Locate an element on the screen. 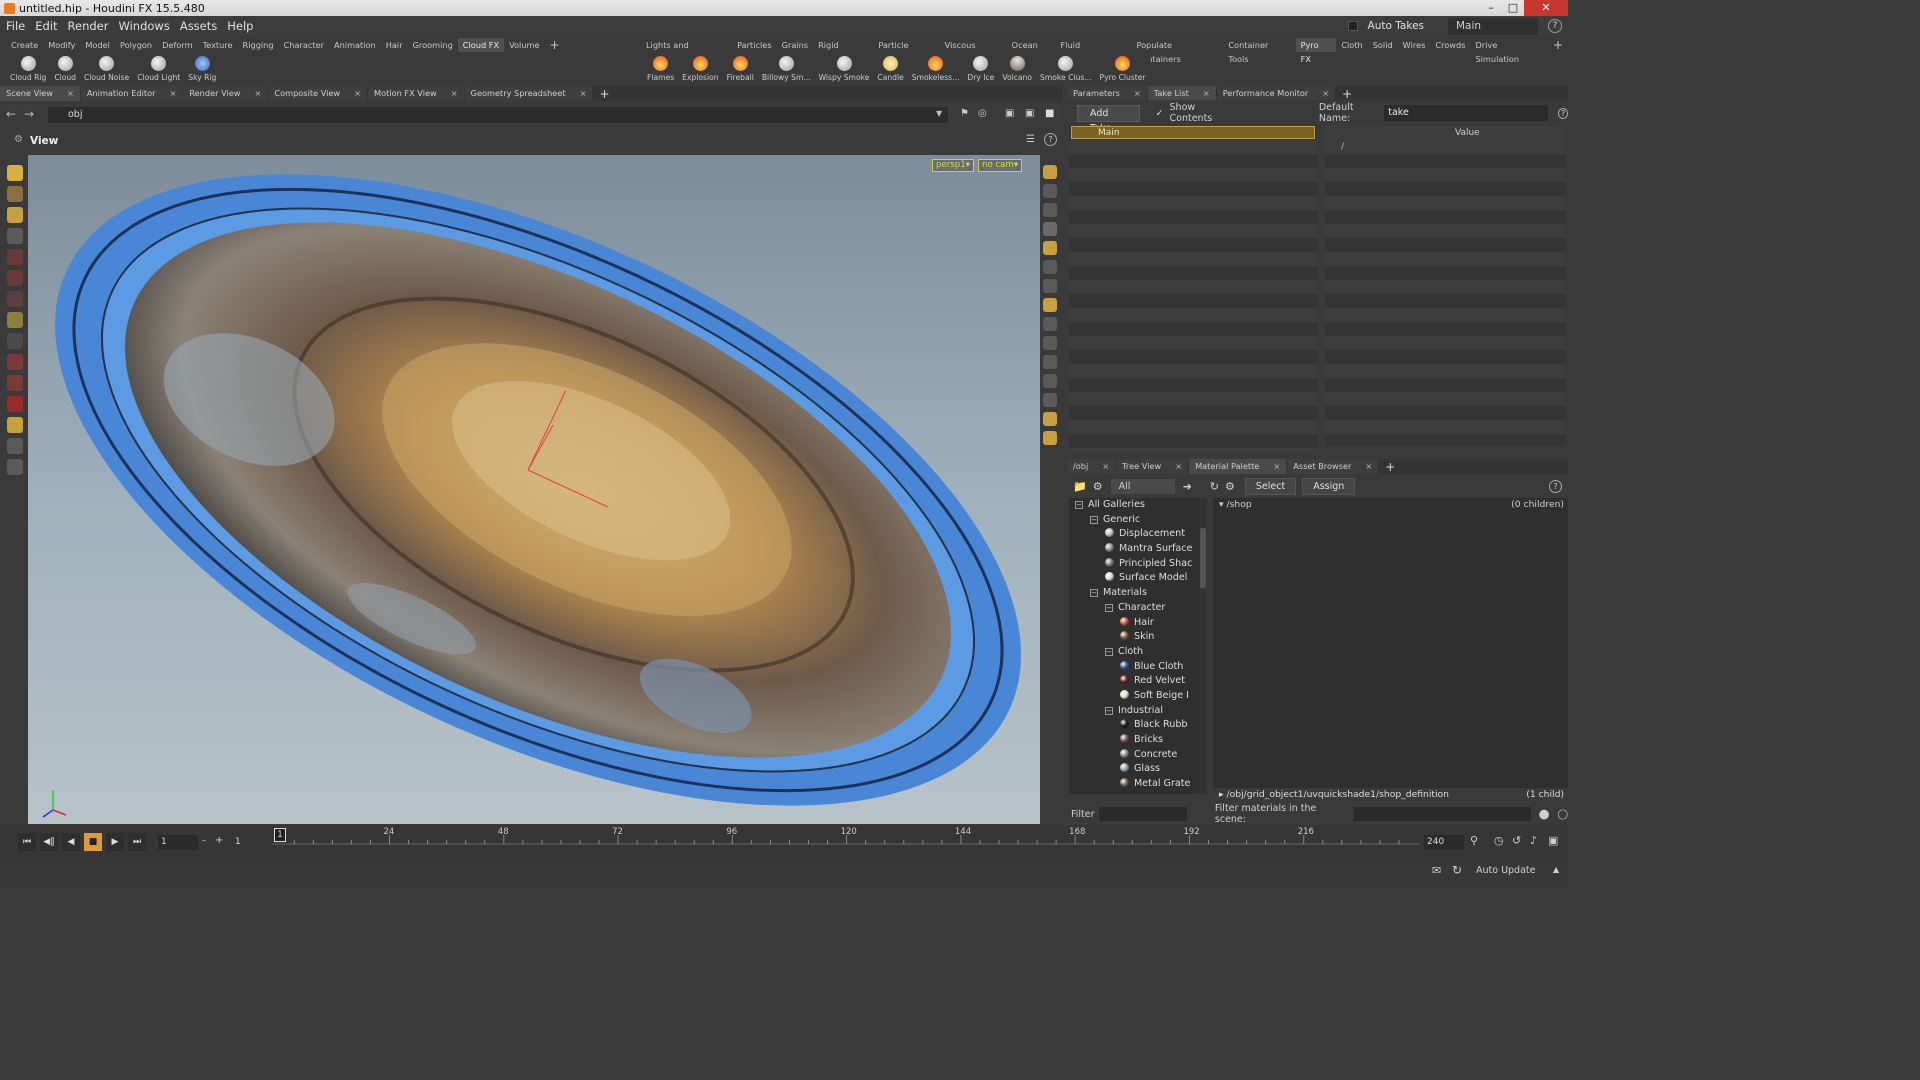  gallery-filter-select: All is located at coordinates (1142, 486).